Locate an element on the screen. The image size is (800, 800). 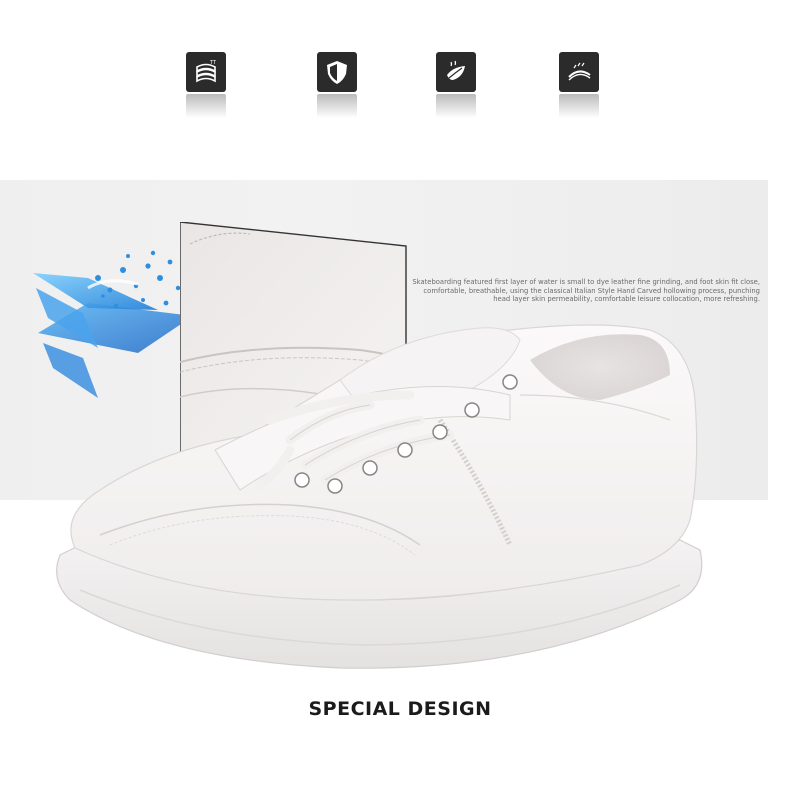
shield-icon is located at coordinates (337, 72).